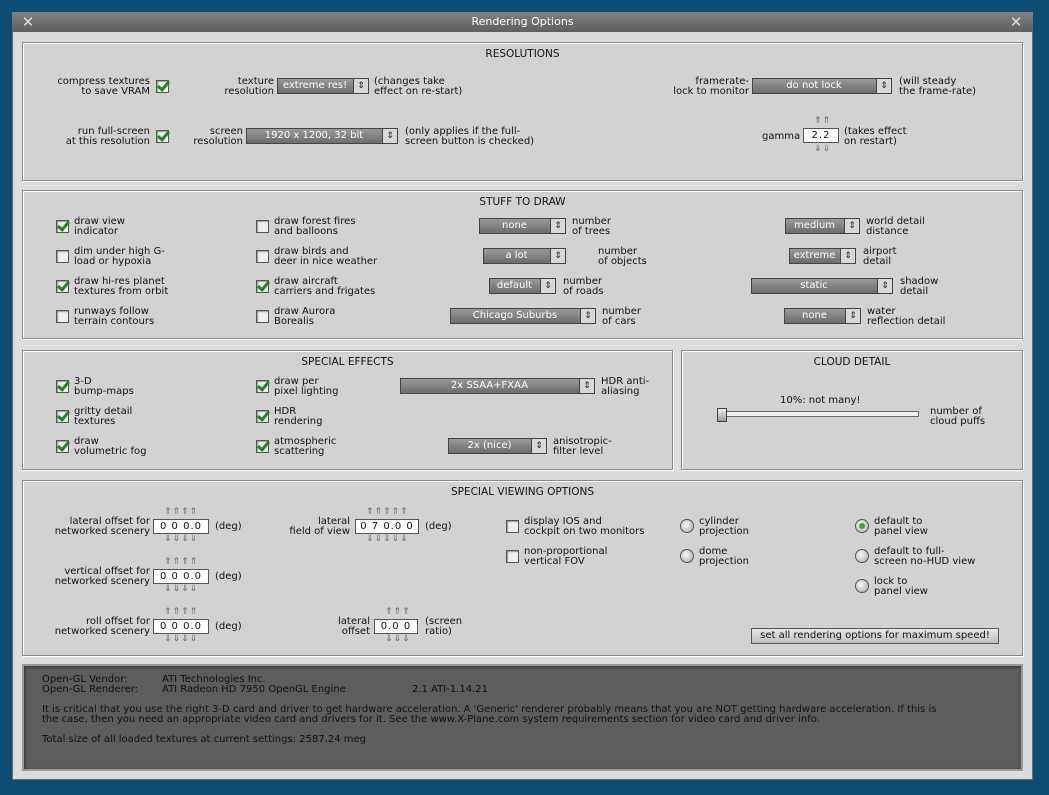 The height and width of the screenshot is (795, 1049). What do you see at coordinates (895, 226) in the screenshot?
I see `world-detail-label: world detail distance` at bounding box center [895, 226].